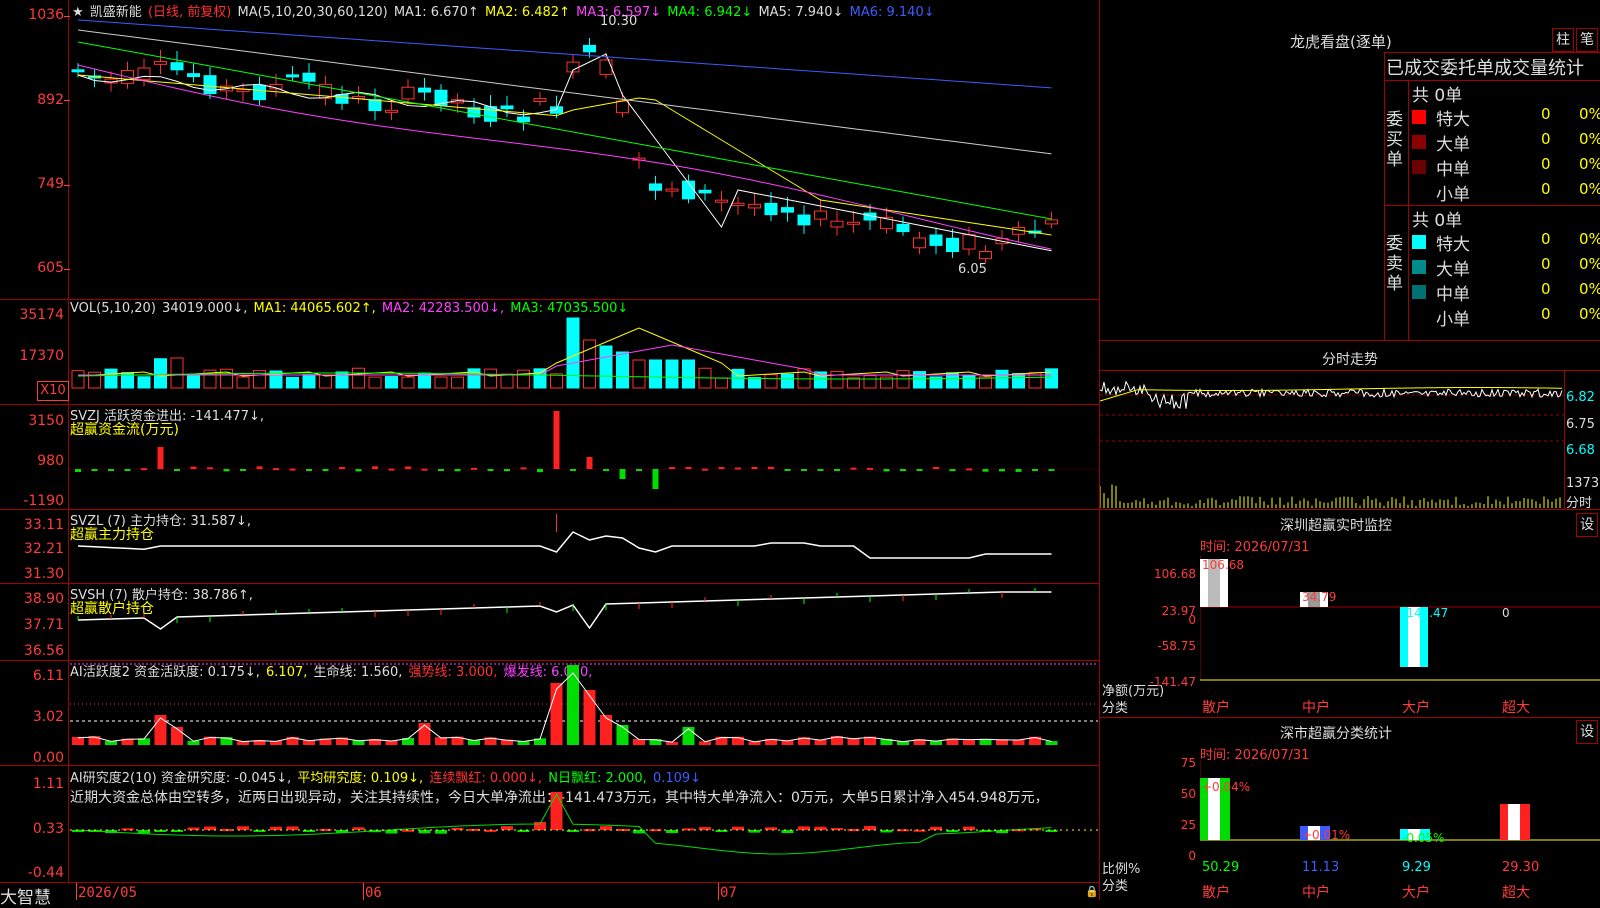  What do you see at coordinates (50, 461) in the screenshot?
I see `svzj-axis-2: 980` at bounding box center [50, 461].